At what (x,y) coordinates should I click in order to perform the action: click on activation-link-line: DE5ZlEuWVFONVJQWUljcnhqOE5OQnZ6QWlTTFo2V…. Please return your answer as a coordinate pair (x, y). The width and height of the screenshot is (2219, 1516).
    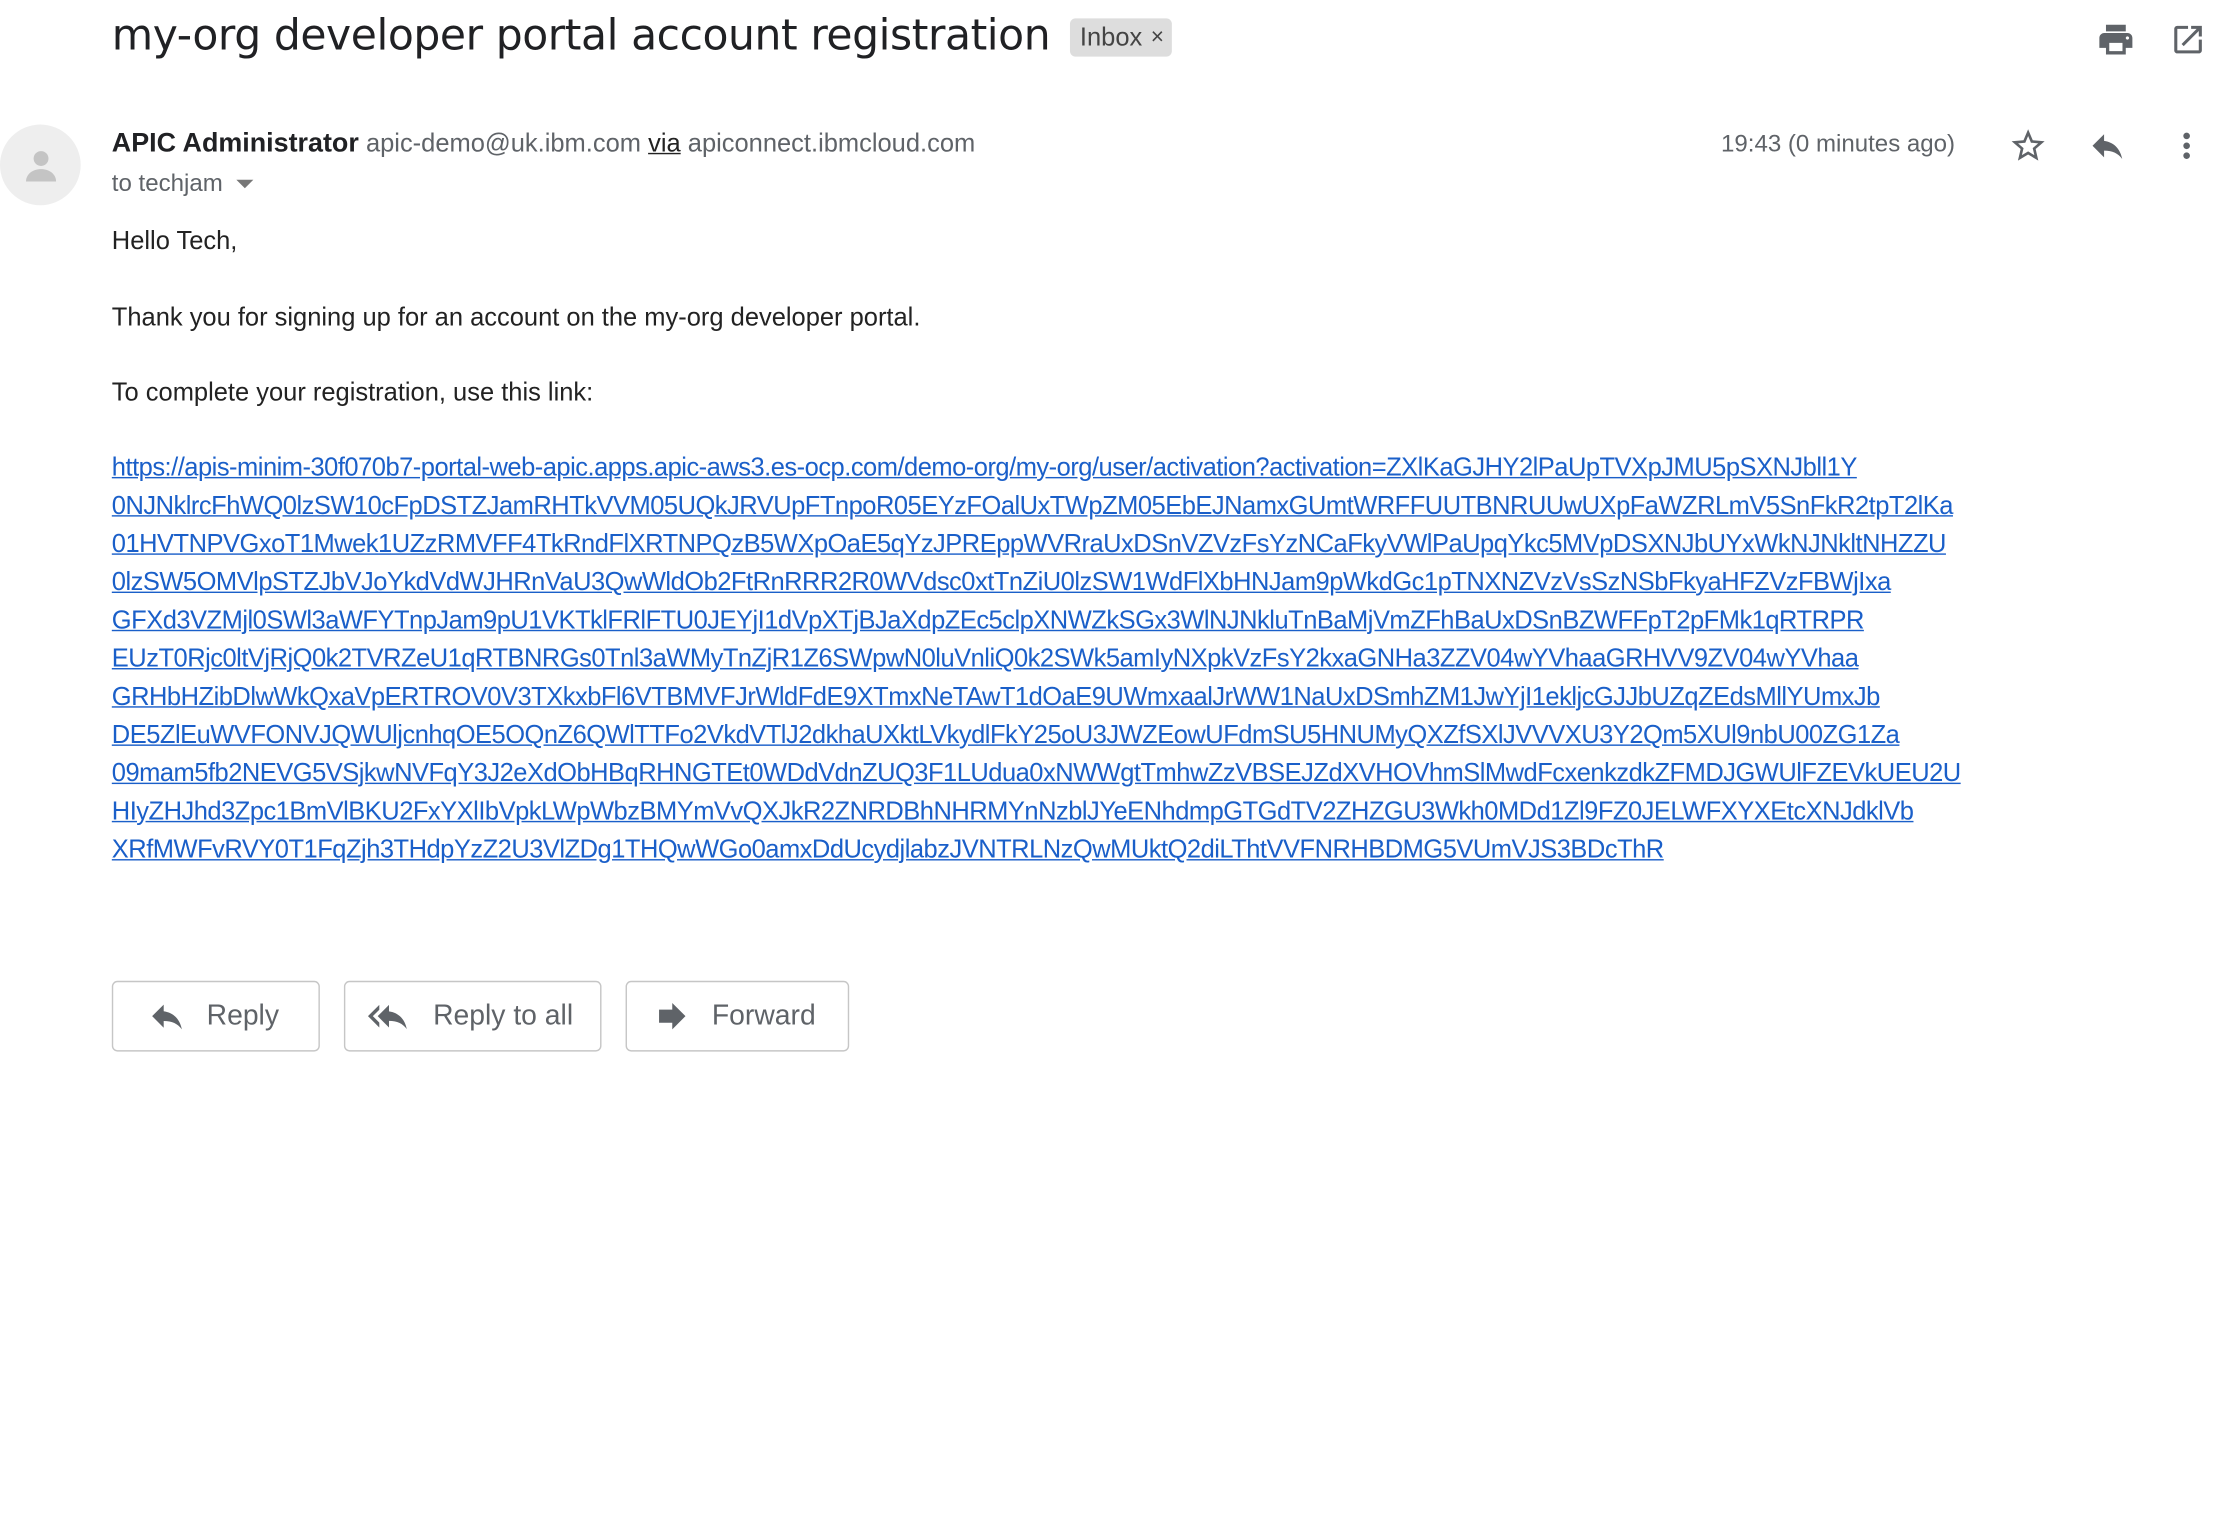
    Looking at the image, I should click on (1102, 738).